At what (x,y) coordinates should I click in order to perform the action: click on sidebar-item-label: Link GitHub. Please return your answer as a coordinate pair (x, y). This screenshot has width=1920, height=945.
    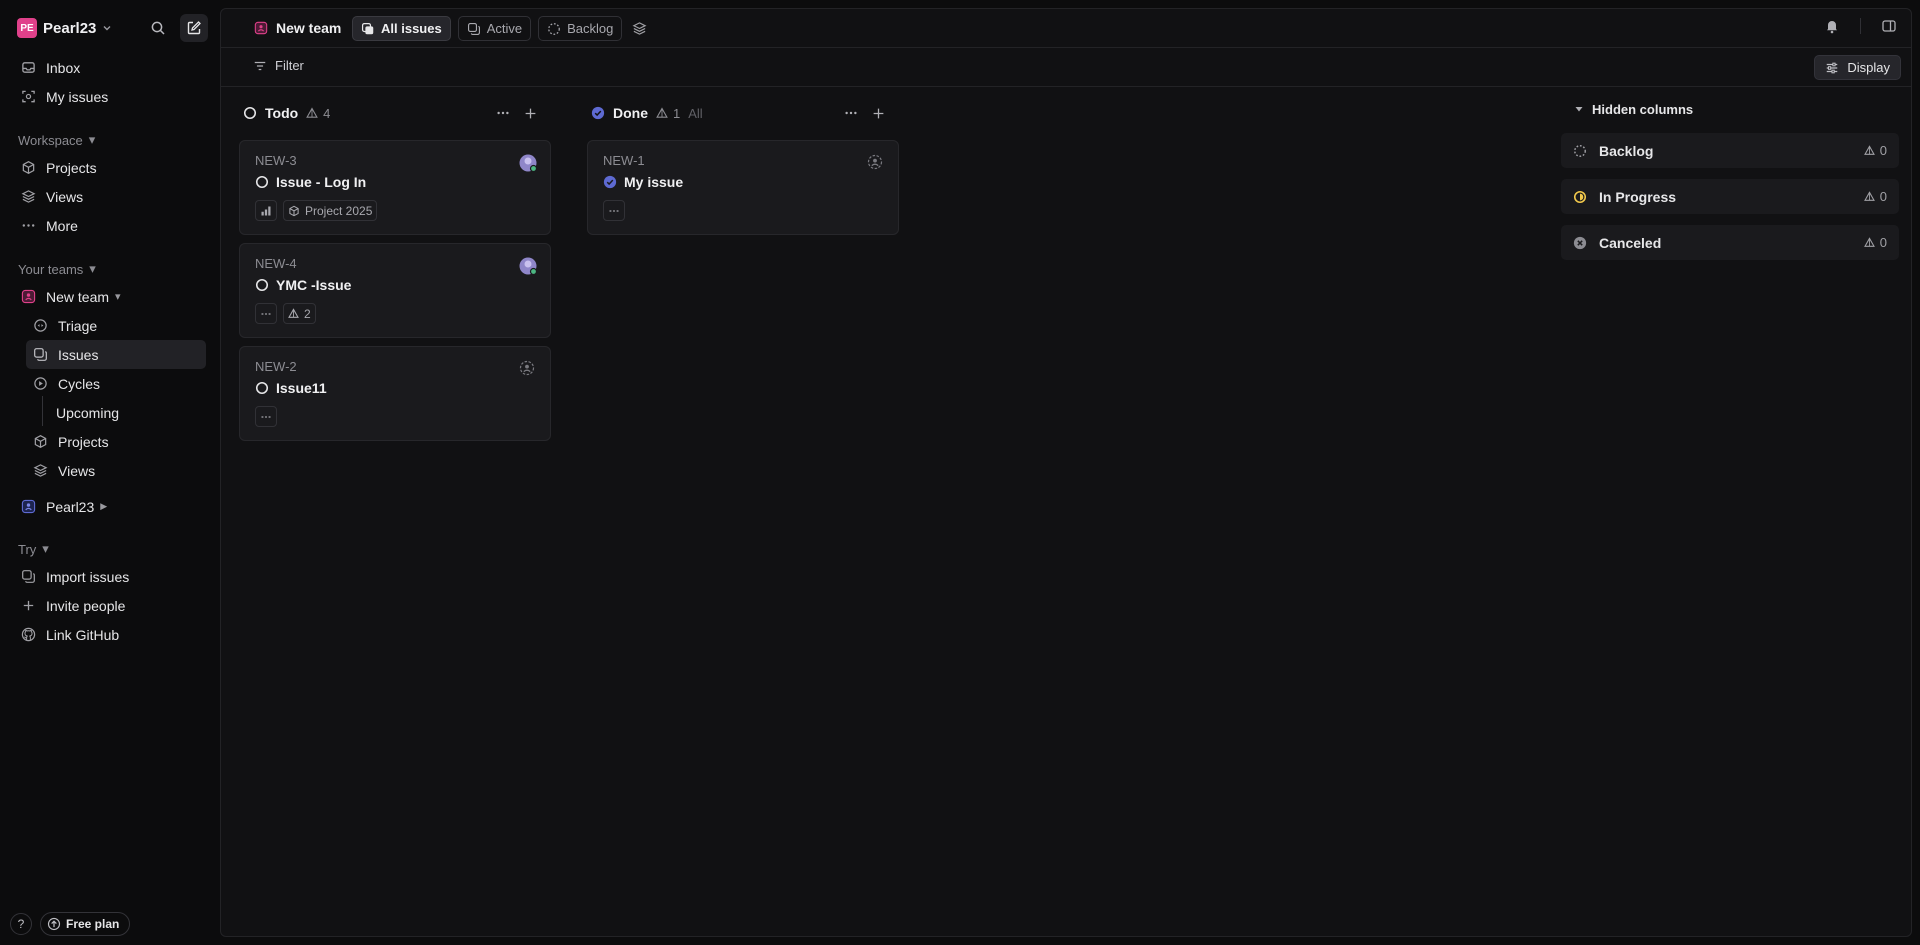
    Looking at the image, I should click on (83, 634).